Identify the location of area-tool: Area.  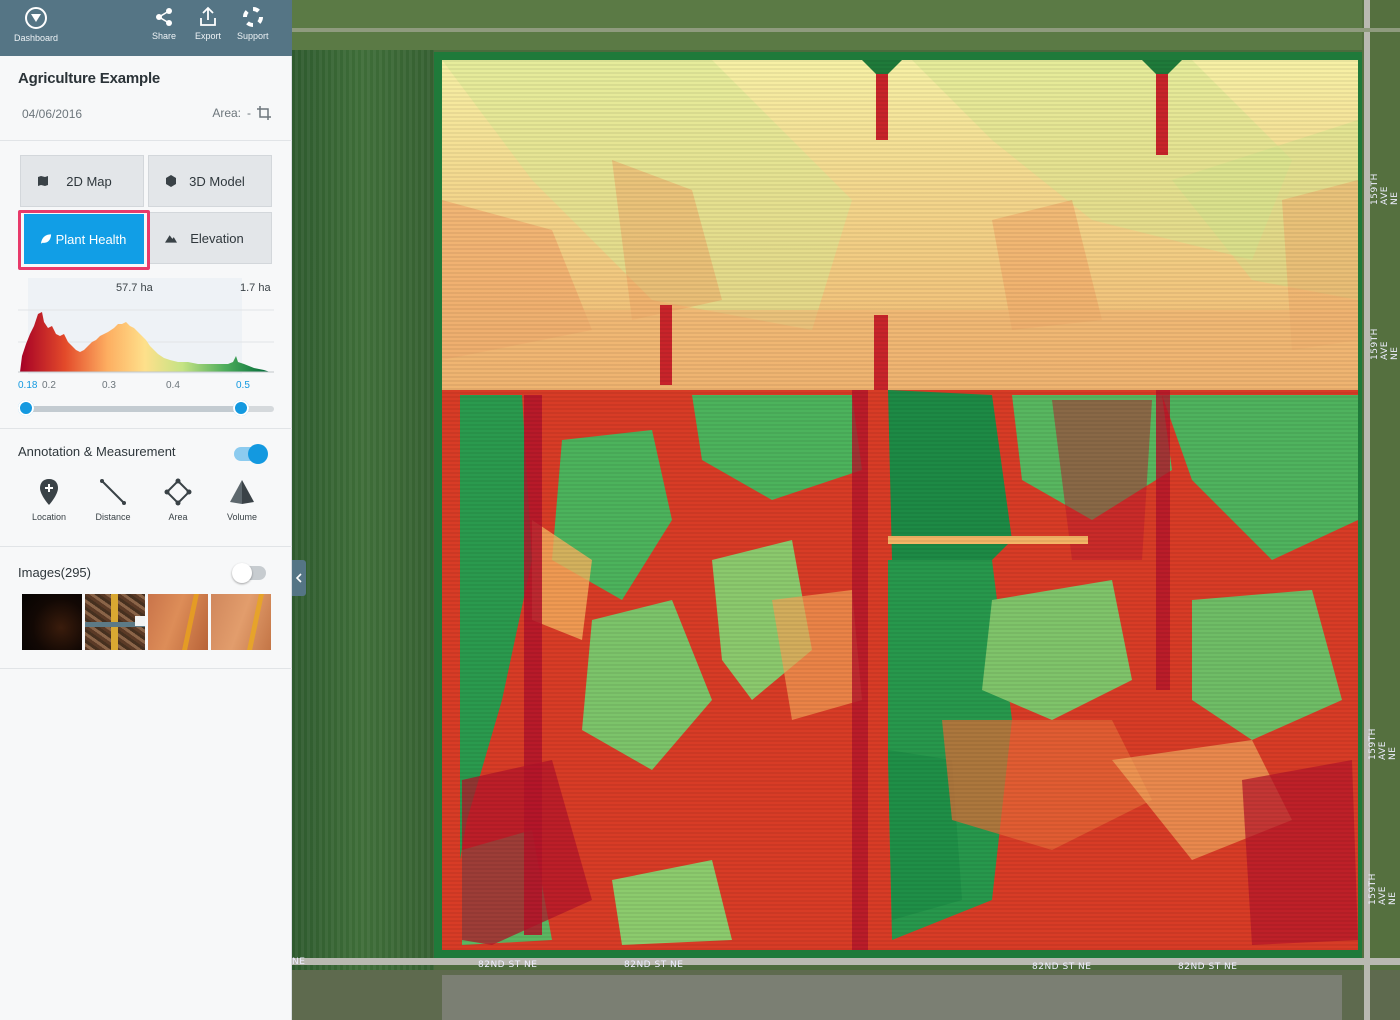
(178, 500).